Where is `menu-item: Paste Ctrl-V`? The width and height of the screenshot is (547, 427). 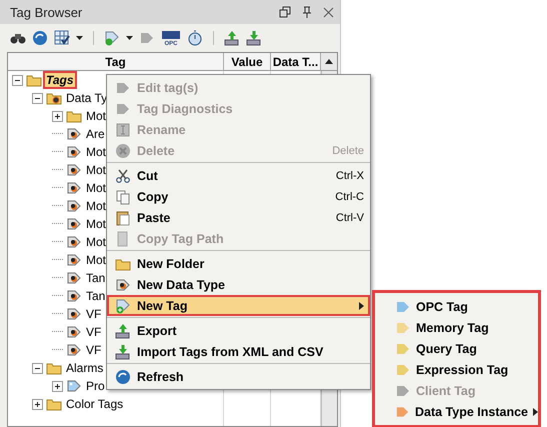
menu-item: Paste Ctrl-V is located at coordinates (238, 217).